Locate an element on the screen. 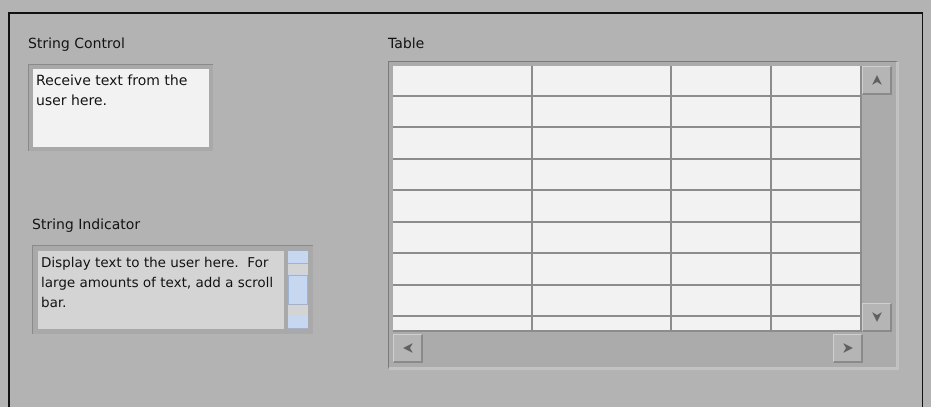 The image size is (931, 407). control-label: String Control is located at coordinates (76, 44).